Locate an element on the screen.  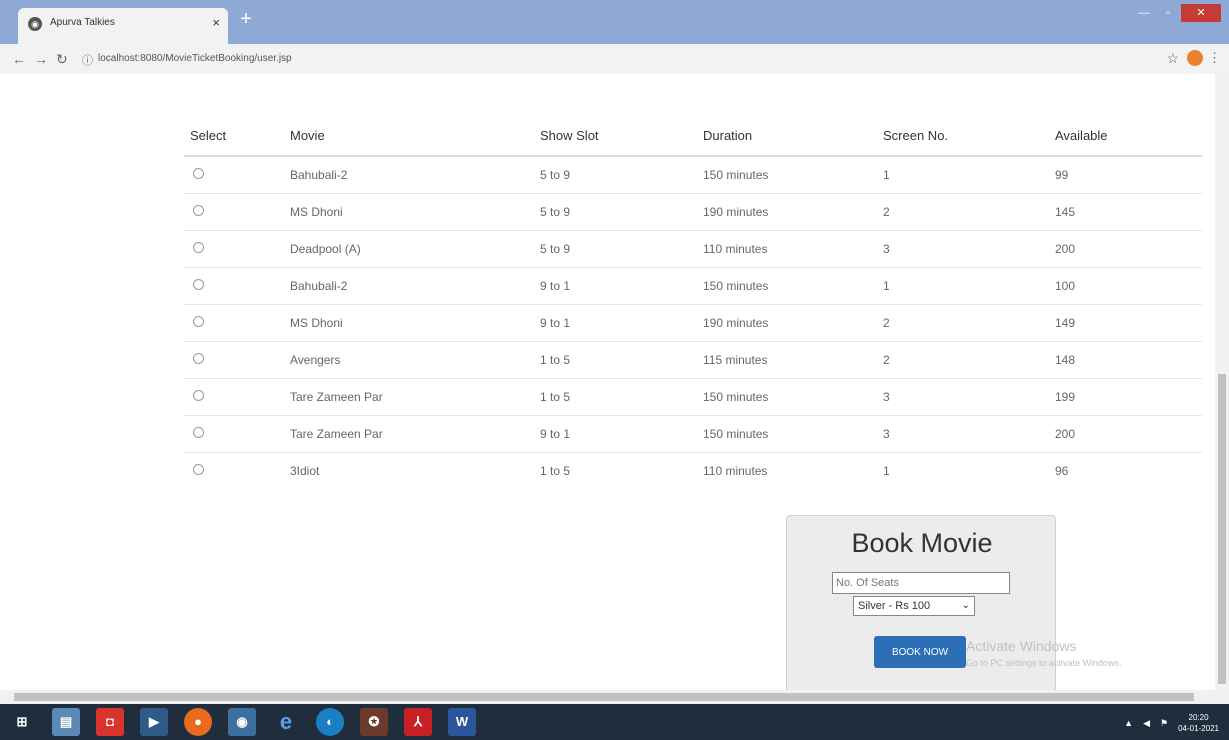
firefox-icon: ● is located at coordinates (198, 722).